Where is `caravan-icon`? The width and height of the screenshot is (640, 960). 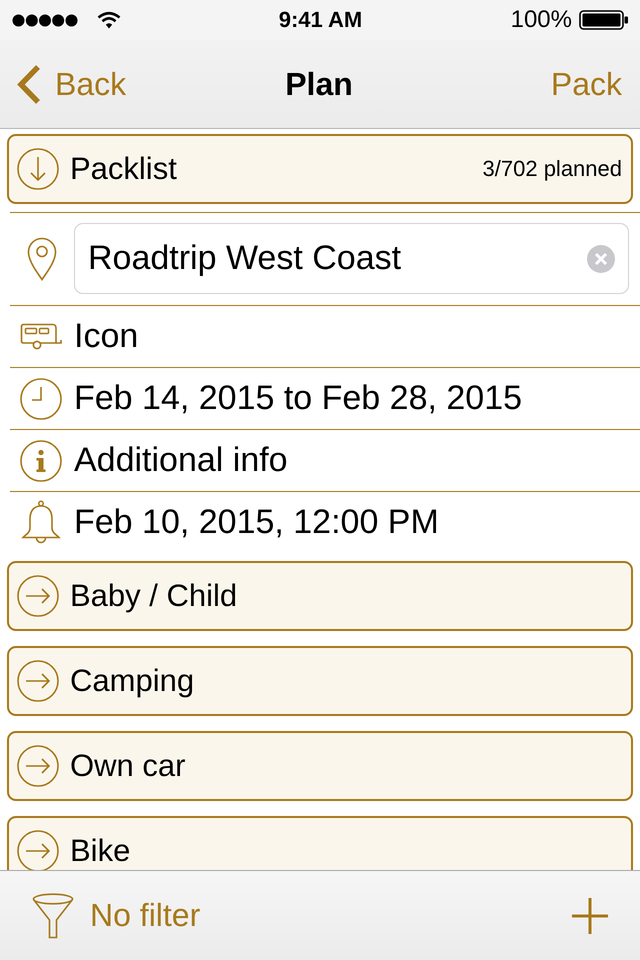 caravan-icon is located at coordinates (41, 336).